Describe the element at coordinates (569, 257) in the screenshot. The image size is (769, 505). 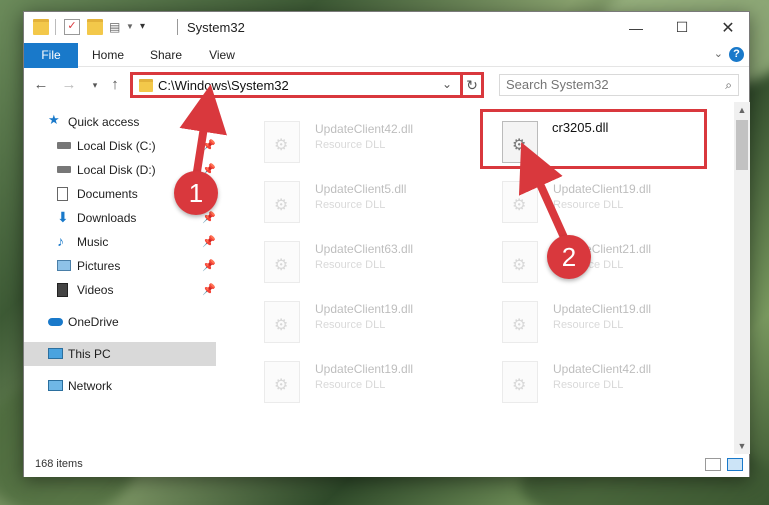
I see `step-2-badge: 2` at that location.